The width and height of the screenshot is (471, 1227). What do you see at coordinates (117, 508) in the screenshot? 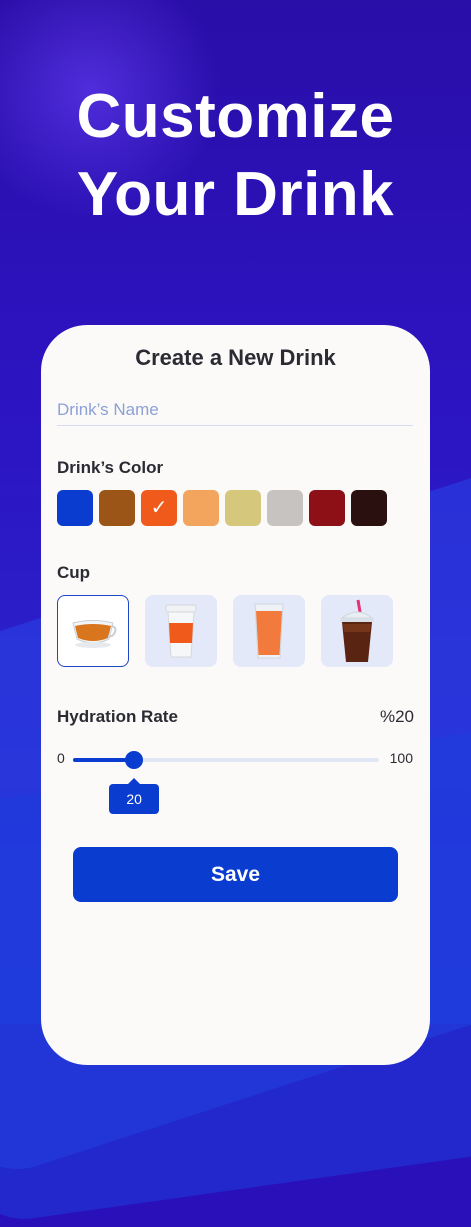
I see `color-swatch-brown` at bounding box center [117, 508].